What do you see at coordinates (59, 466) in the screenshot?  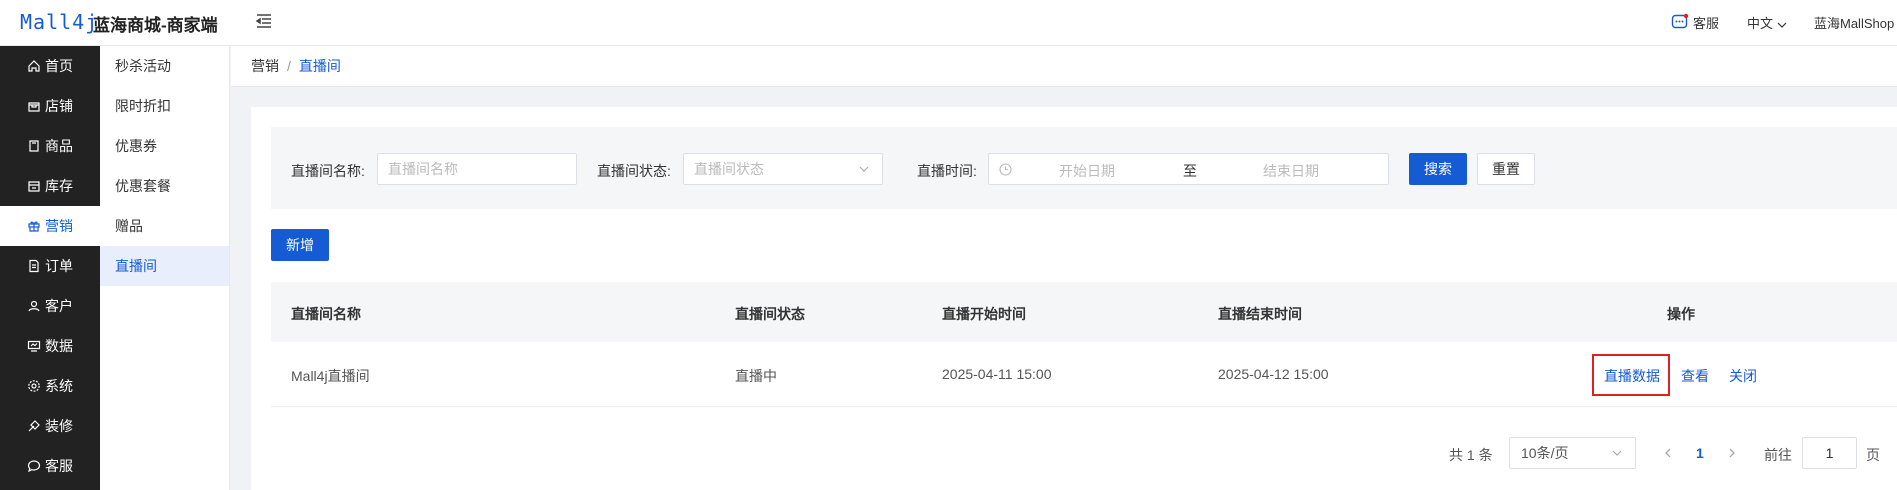 I see `sidebar-item-label: 客服` at bounding box center [59, 466].